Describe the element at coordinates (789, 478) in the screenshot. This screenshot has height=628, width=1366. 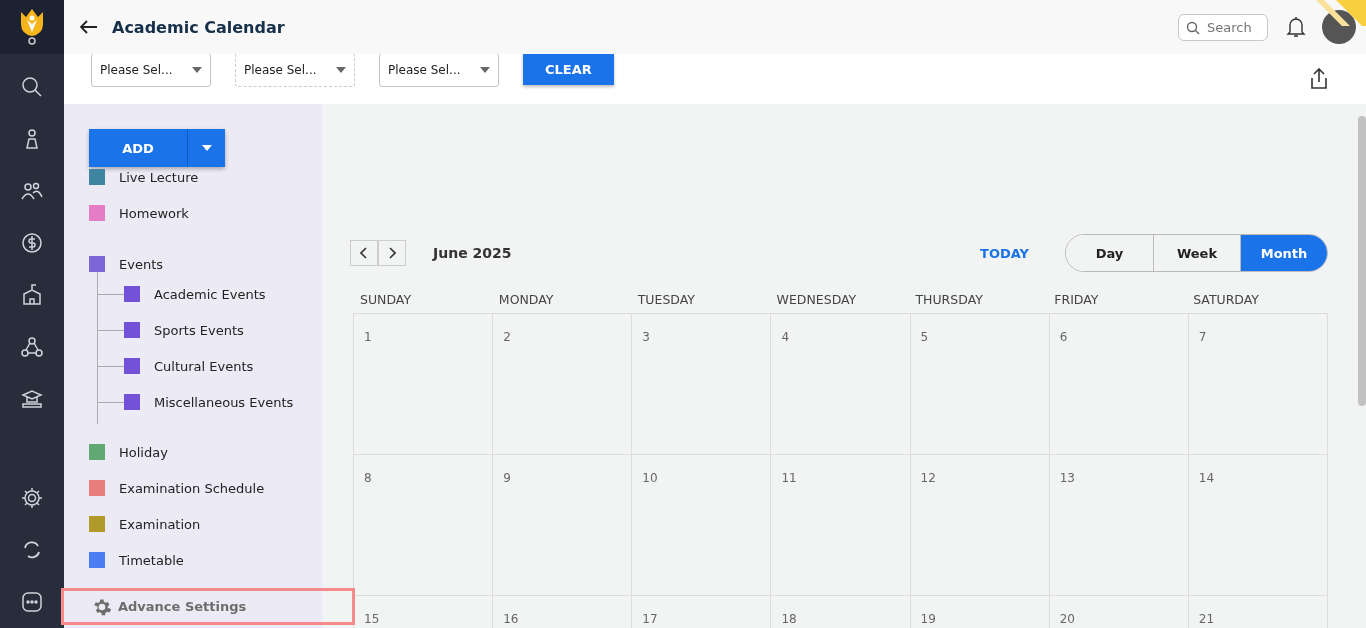
I see `day-number: 11` at that location.